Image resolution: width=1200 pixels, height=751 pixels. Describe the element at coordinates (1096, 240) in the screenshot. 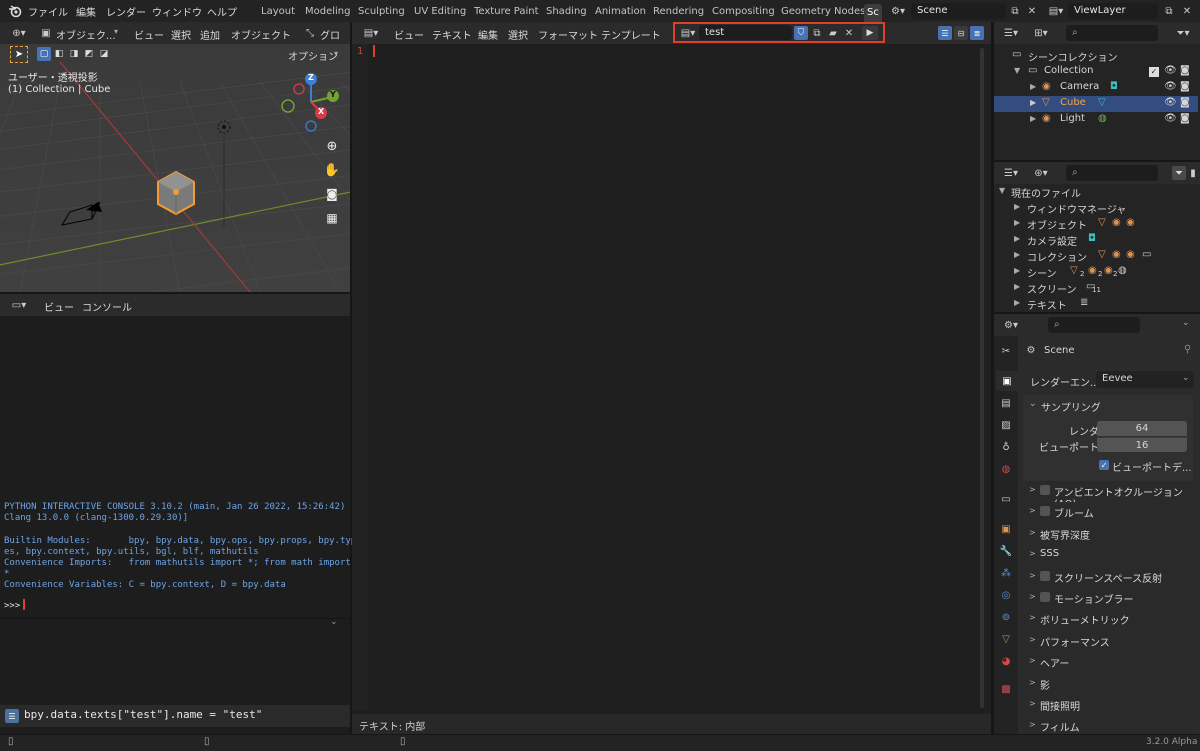

I see `blend-file-row: ▶ カメラ設定 ◘` at that location.